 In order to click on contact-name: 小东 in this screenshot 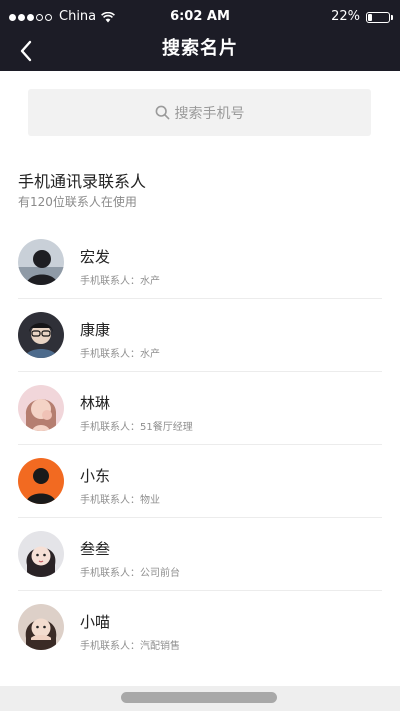, I will do `click(95, 476)`.